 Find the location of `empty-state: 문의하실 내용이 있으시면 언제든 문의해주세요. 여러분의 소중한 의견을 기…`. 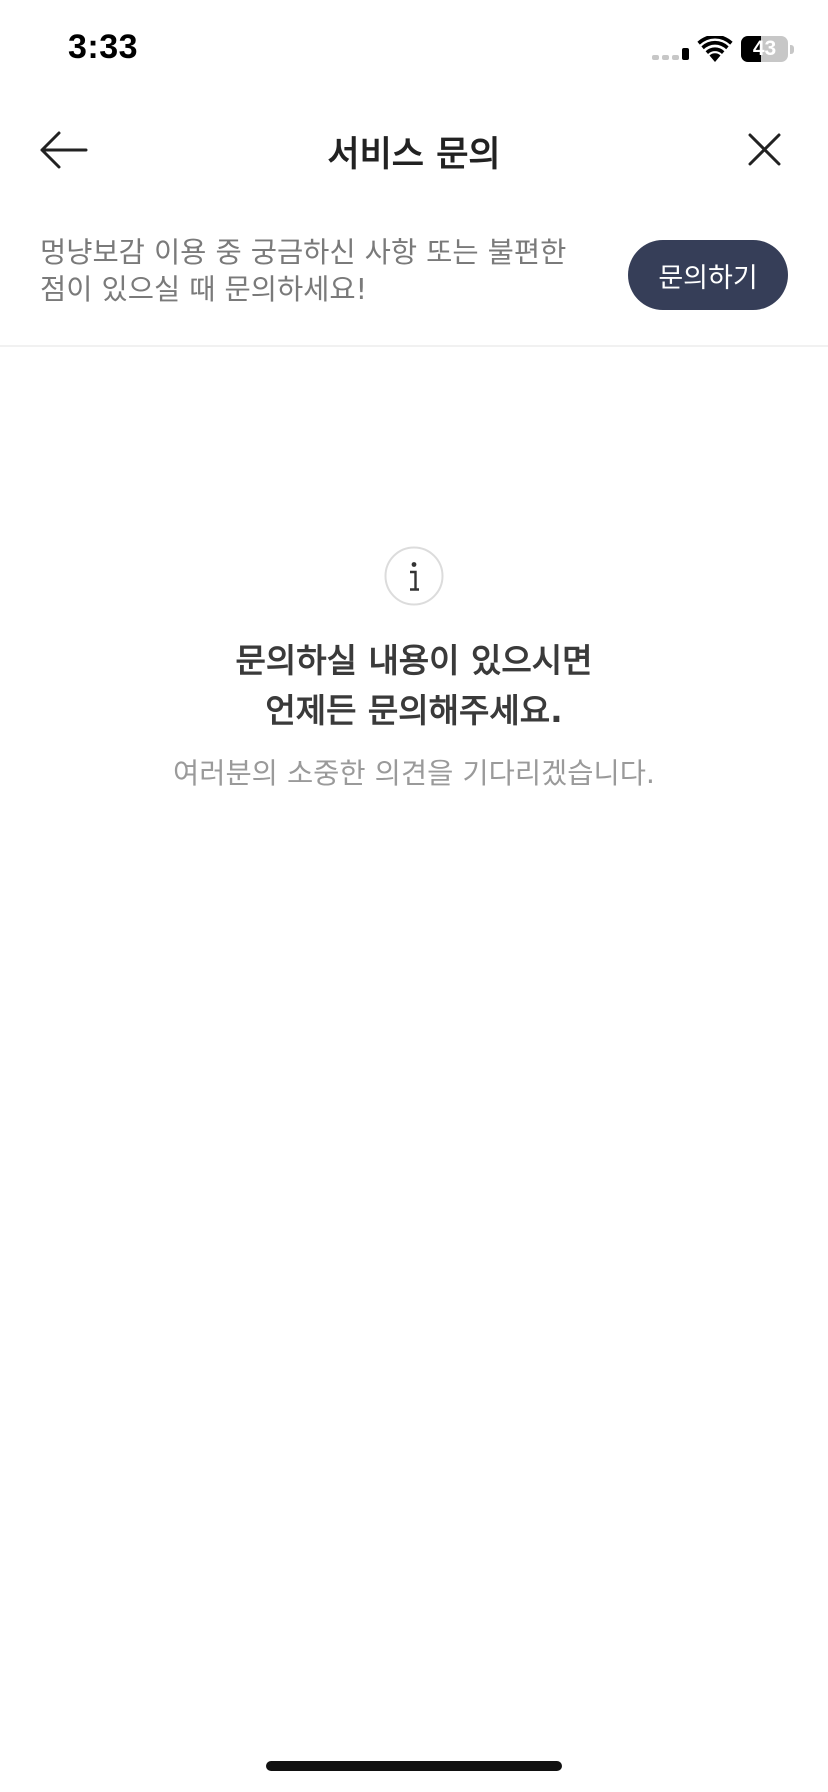

empty-state: 문의하실 내용이 있으시면 언제든 문의해주세요. 여러분의 소중한 의견을 기… is located at coordinates (414, 670).